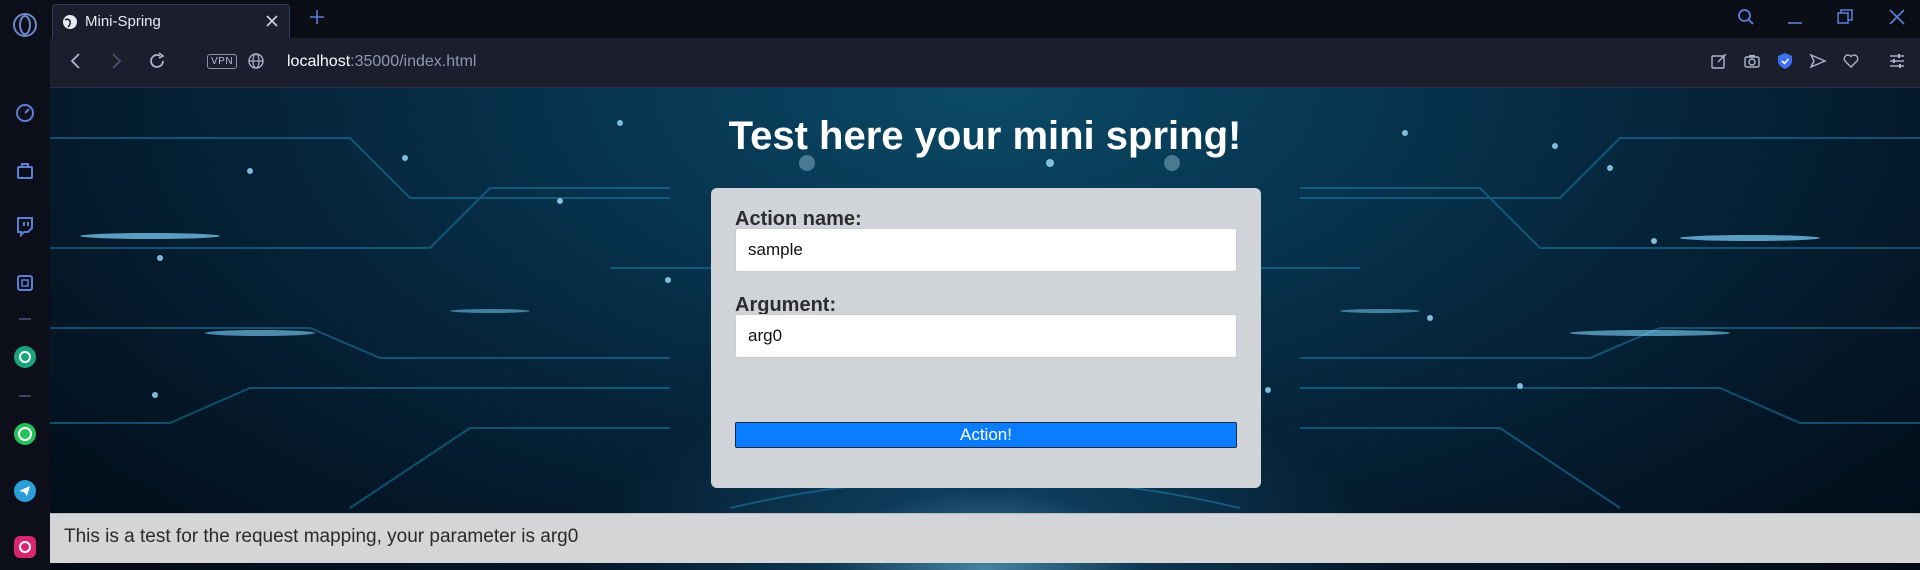  What do you see at coordinates (1897, 63) in the screenshot?
I see `easy-setup-icon` at bounding box center [1897, 63].